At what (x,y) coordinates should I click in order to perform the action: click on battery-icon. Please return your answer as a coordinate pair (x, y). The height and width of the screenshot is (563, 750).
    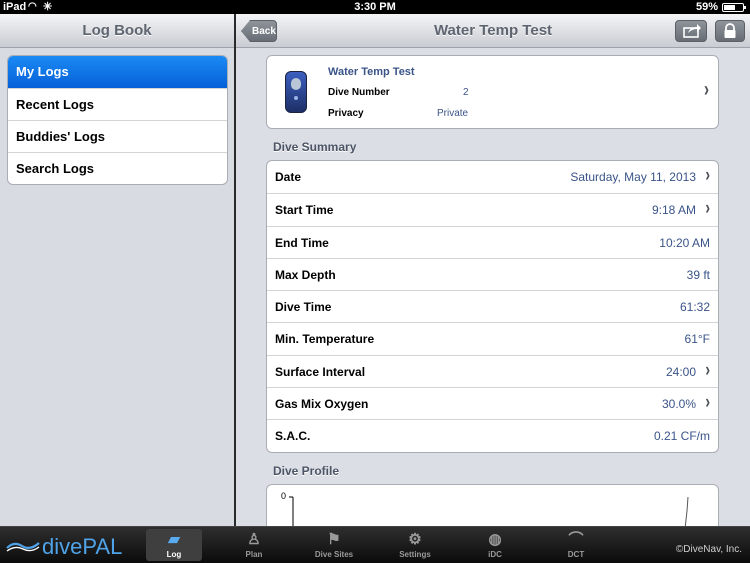
    Looking at the image, I should click on (734, 7).